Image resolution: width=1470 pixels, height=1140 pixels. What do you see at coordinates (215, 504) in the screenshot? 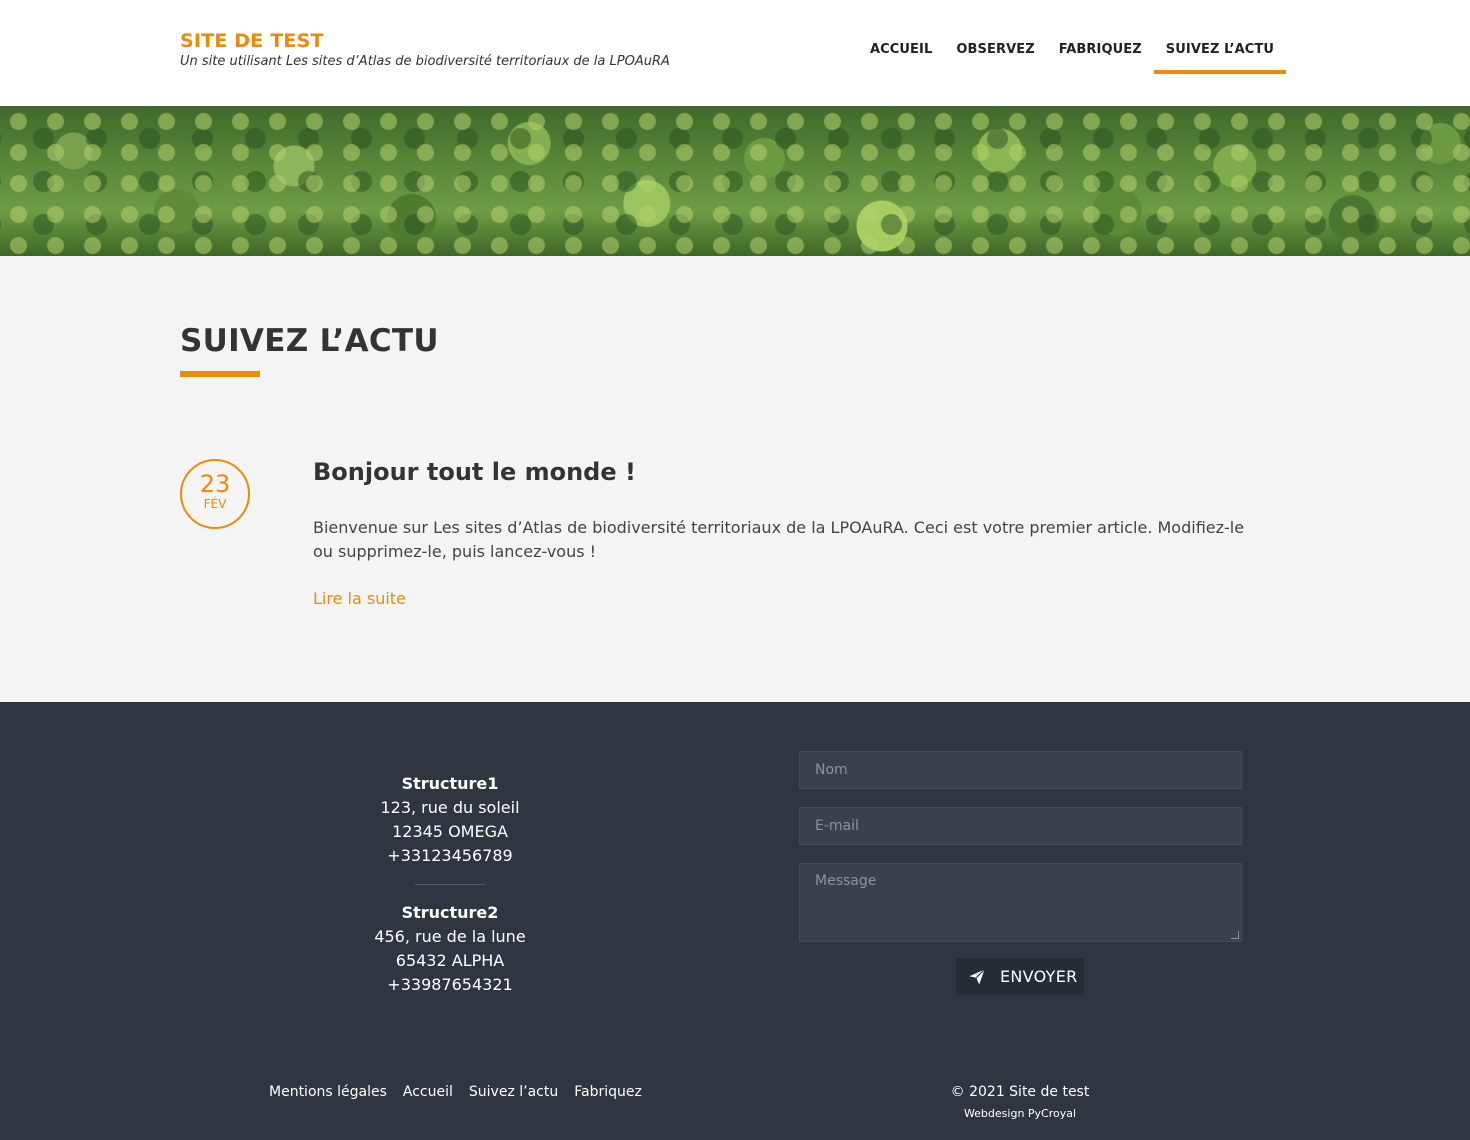
I see `post-date-month: FÉV` at bounding box center [215, 504].